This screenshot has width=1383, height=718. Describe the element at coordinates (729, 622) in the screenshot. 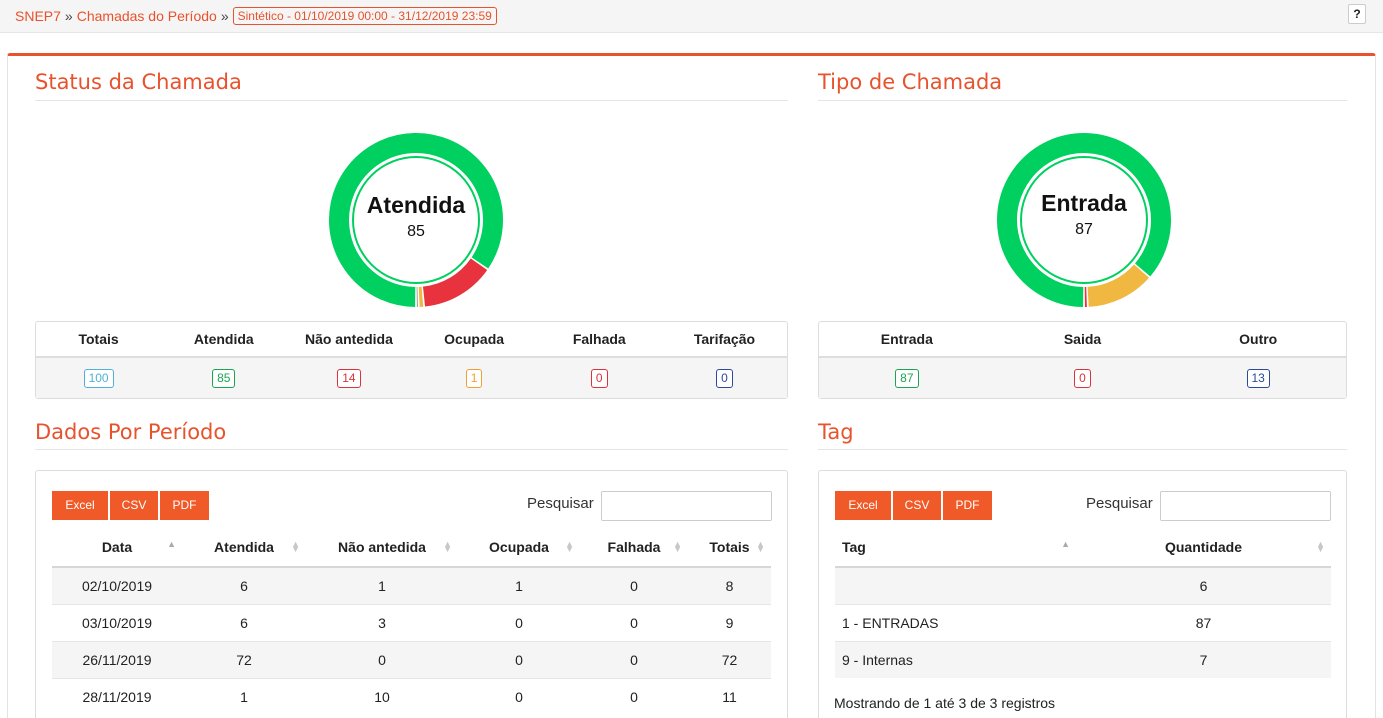

I see `cell-totais: 9` at that location.